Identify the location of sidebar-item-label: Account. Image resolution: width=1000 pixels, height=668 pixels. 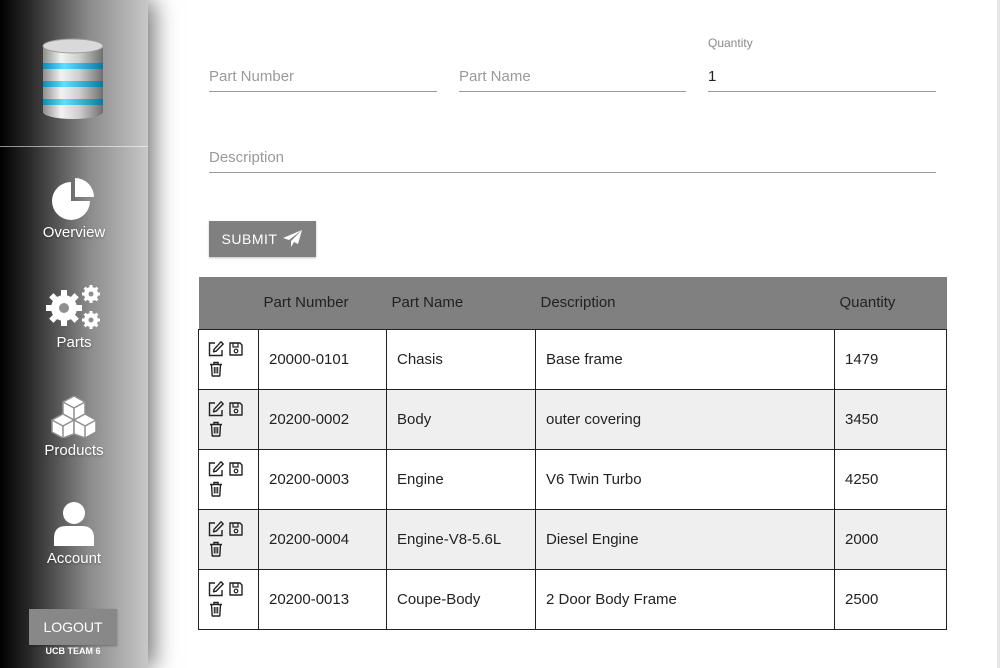
(74, 558).